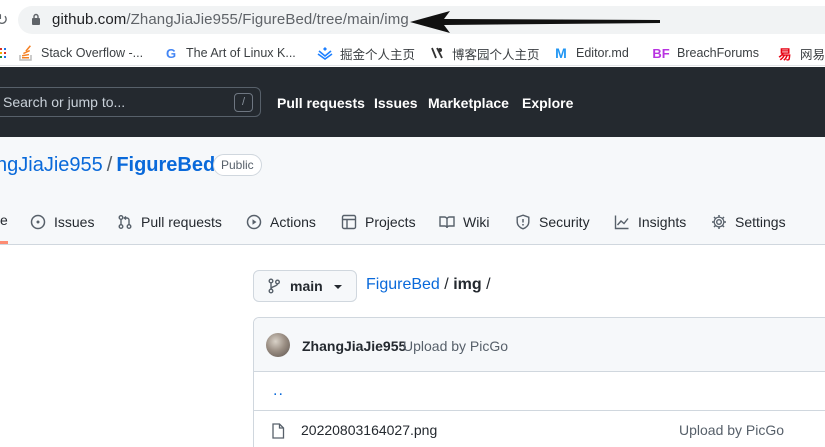 Image resolution: width=825 pixels, height=447 pixels. I want to click on bookmark-netease: 易 网易, so click(801, 53).